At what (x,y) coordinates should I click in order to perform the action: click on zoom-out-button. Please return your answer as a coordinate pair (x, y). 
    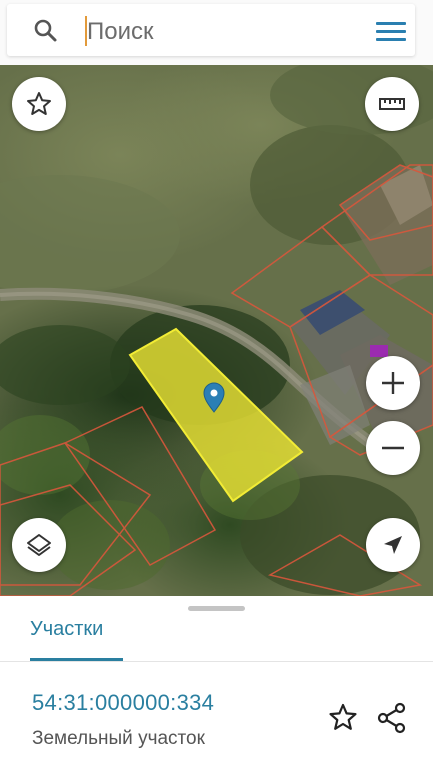
    Looking at the image, I should click on (393, 448).